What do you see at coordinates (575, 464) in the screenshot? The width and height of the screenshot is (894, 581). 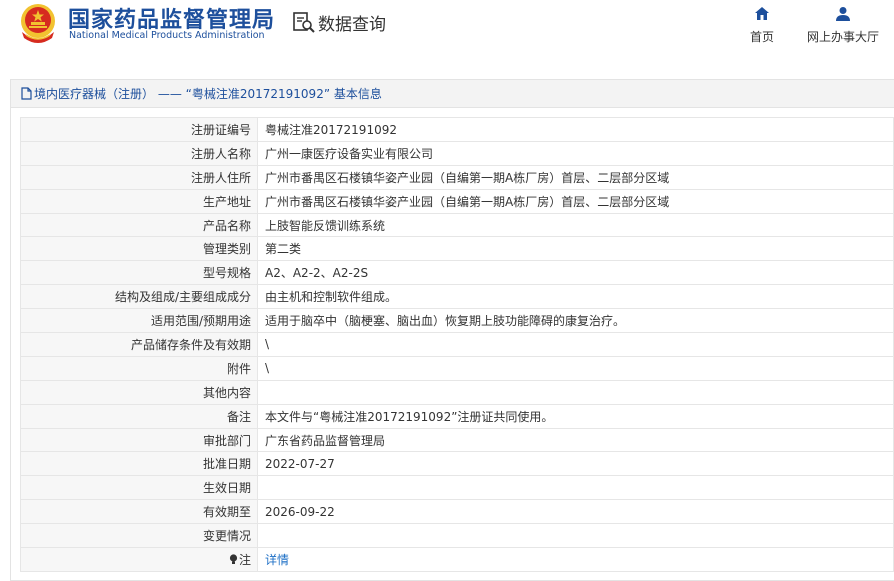 I see `field-value: 2022-07-27` at bounding box center [575, 464].